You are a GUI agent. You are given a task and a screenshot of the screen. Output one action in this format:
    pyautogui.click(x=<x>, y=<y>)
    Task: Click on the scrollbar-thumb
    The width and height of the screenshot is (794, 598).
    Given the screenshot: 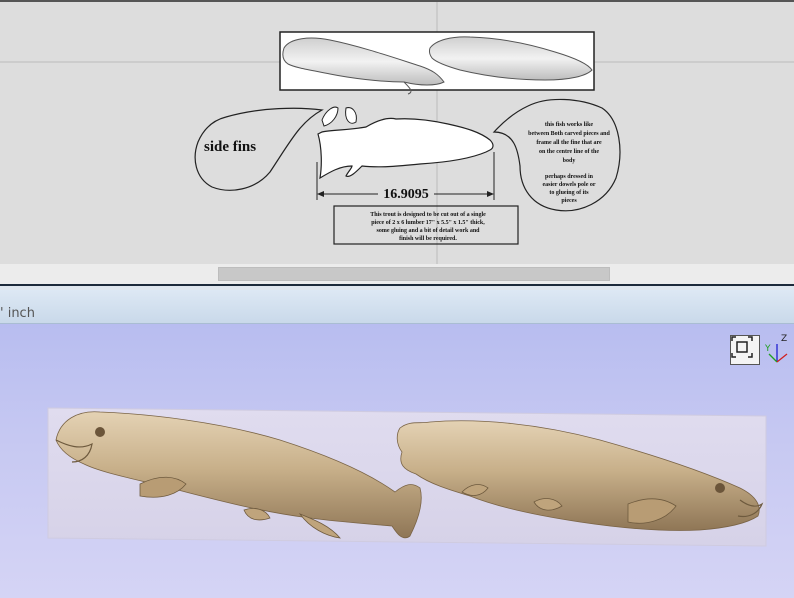 What is the action you would take?
    pyautogui.click(x=414, y=274)
    